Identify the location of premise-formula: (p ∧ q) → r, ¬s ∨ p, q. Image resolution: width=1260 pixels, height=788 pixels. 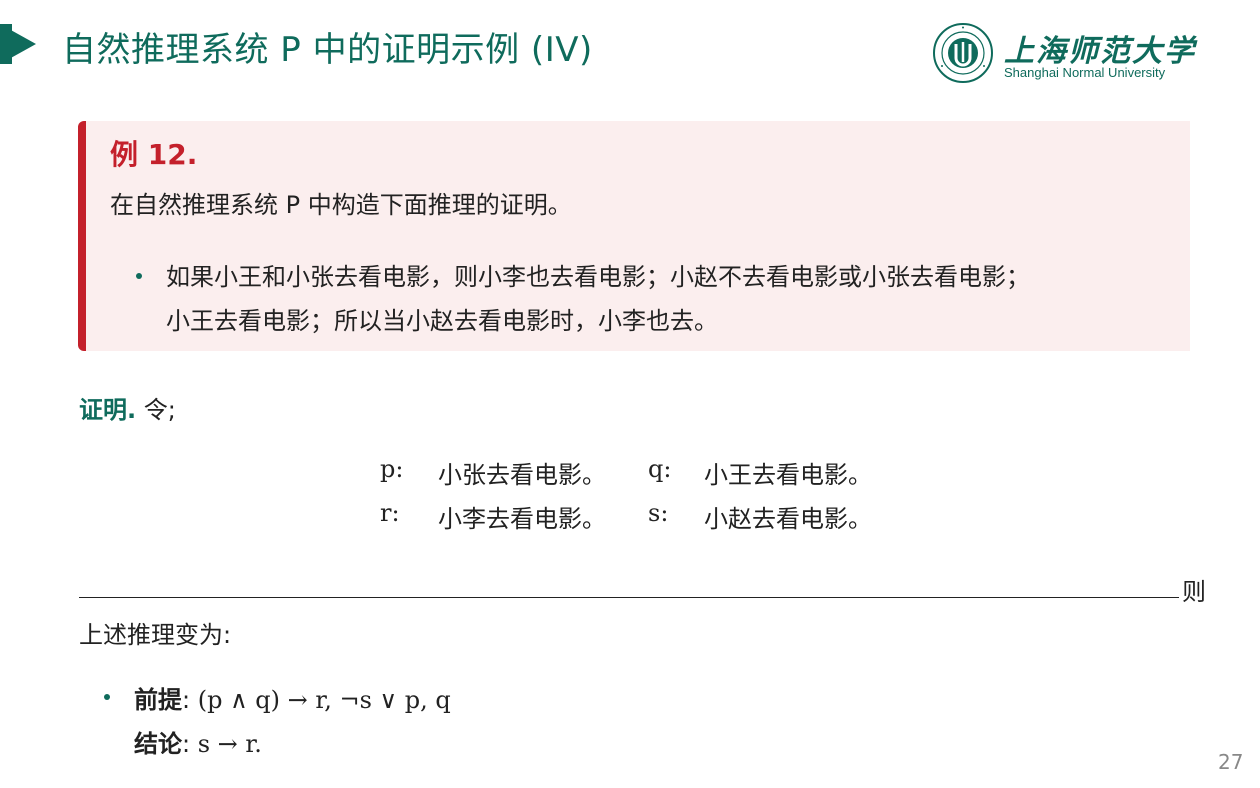
(324, 700).